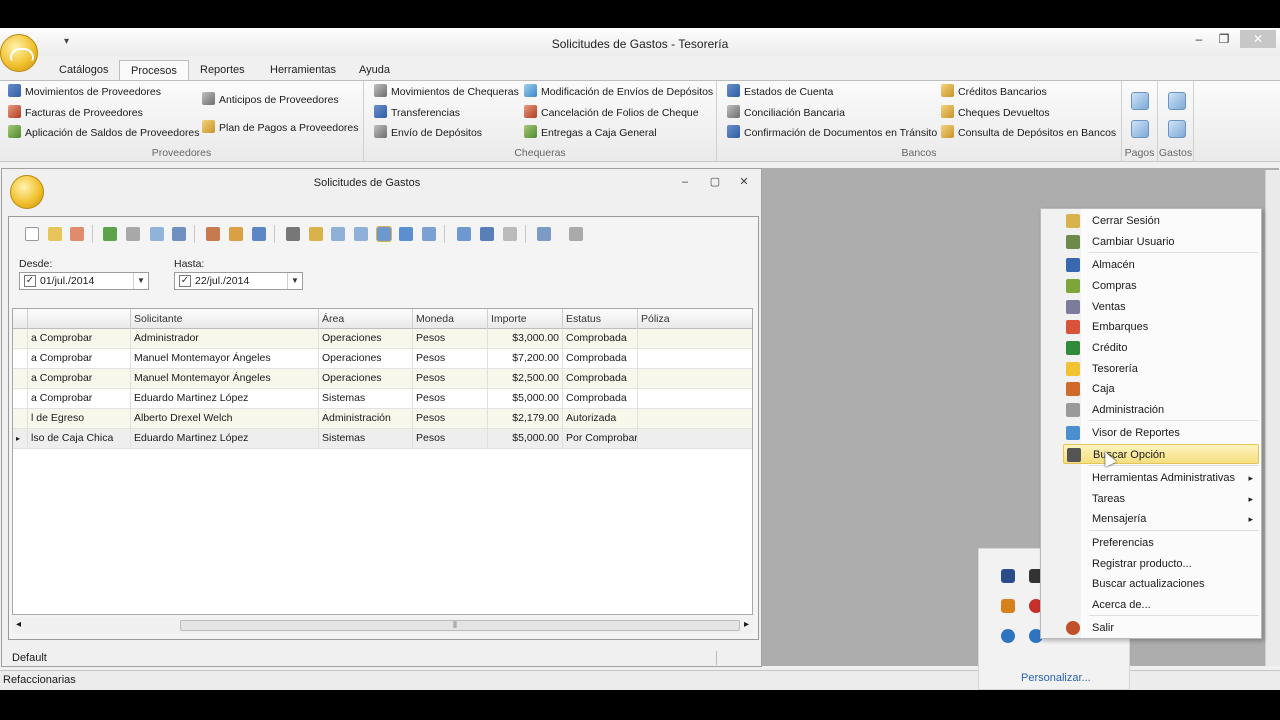  What do you see at coordinates (133, 234) in the screenshot?
I see `search-icon` at bounding box center [133, 234].